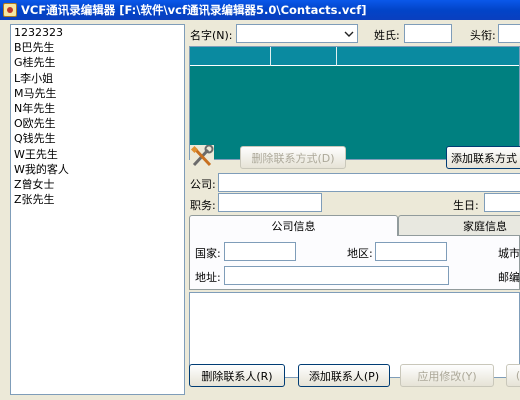 The image size is (520, 400). What do you see at coordinates (336, 275) in the screenshot?
I see `address-input` at bounding box center [336, 275].